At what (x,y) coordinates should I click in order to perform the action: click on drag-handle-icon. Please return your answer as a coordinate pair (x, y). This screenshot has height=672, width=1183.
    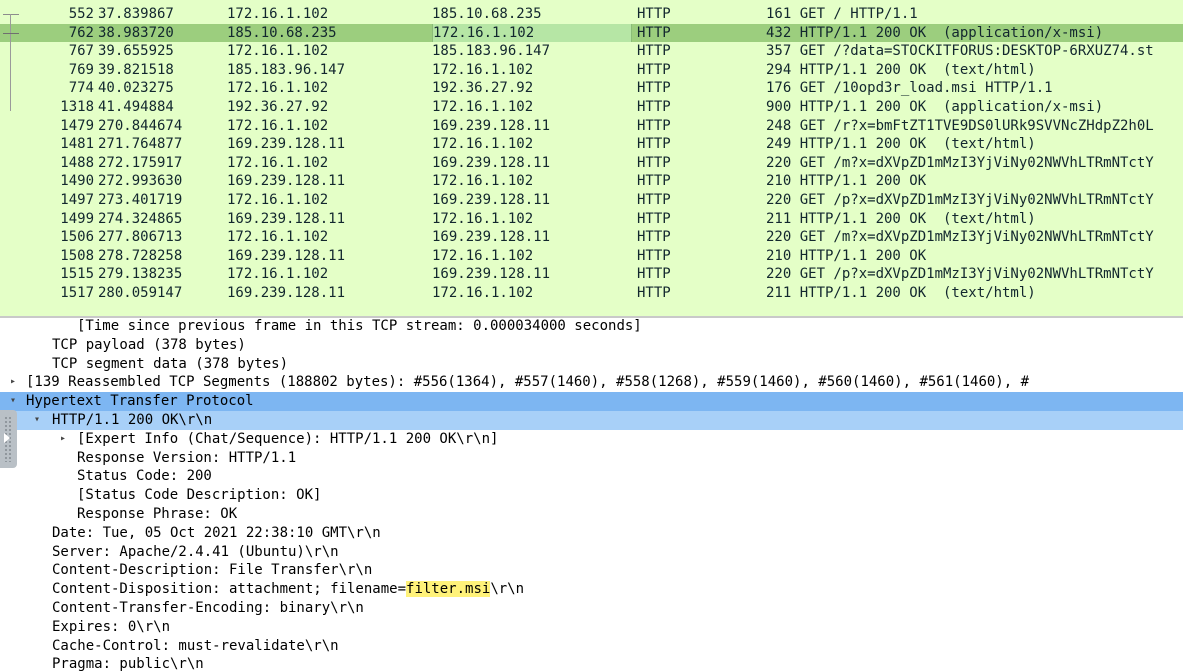
    Looking at the image, I should click on (8, 439).